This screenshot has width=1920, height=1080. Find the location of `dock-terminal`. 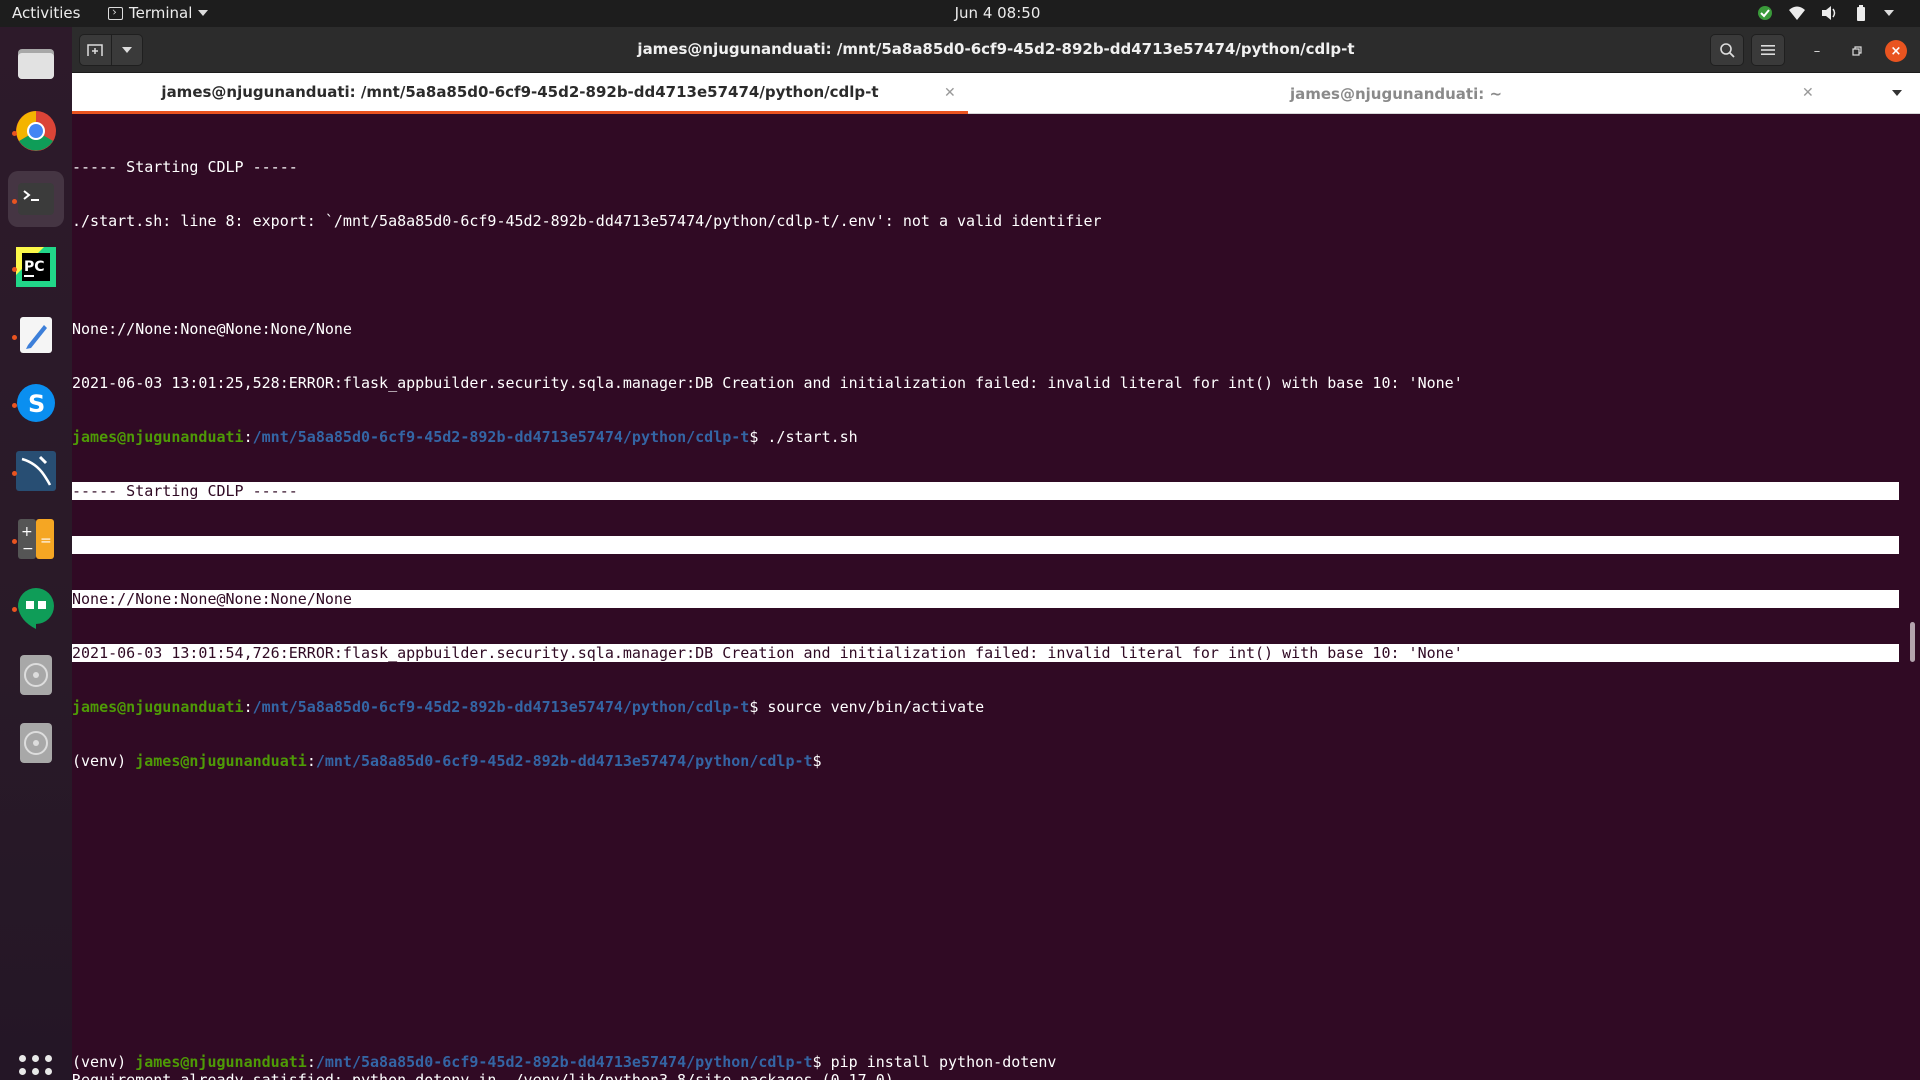

dock-terminal is located at coordinates (36, 199).